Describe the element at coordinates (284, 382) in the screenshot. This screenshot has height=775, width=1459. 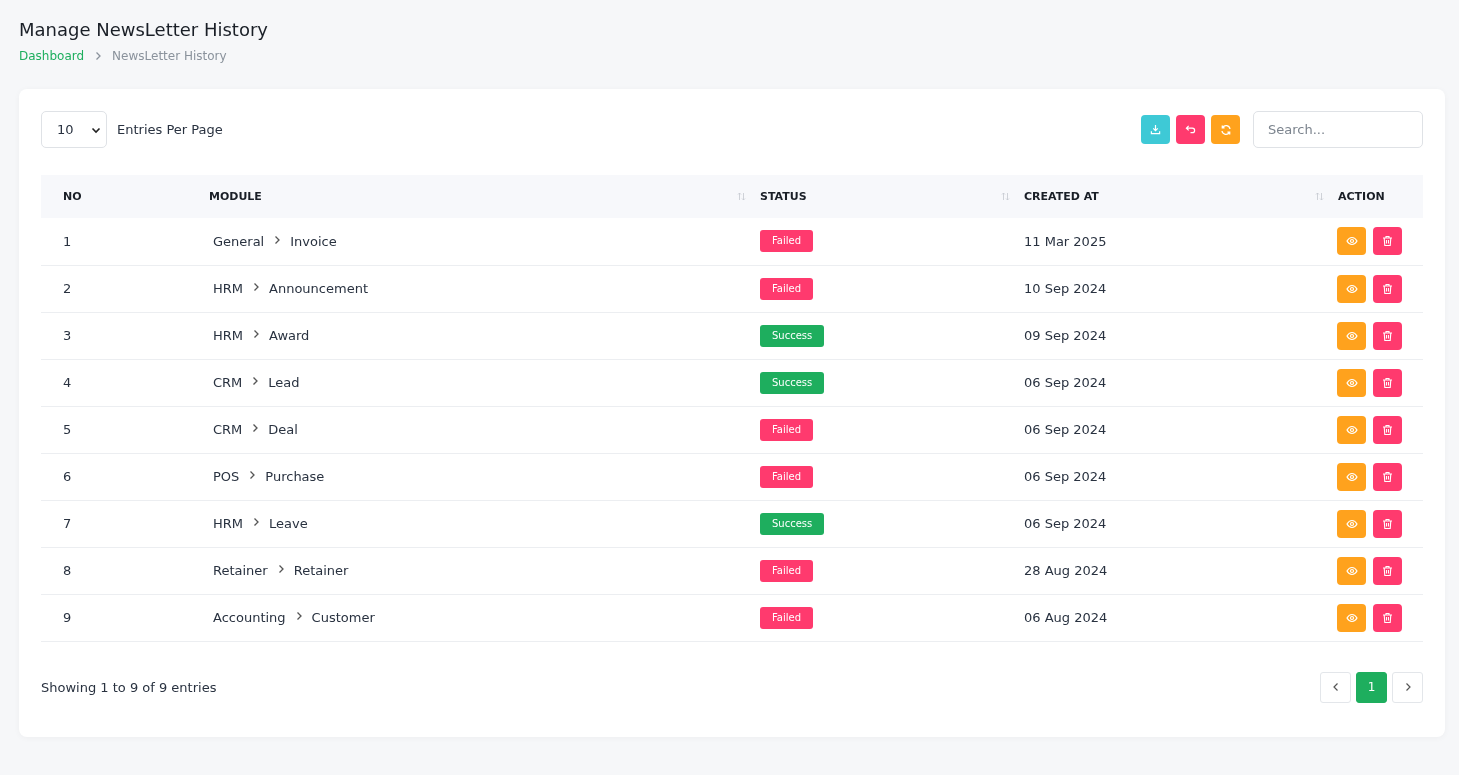
I see `submodule-name: Lead` at that location.